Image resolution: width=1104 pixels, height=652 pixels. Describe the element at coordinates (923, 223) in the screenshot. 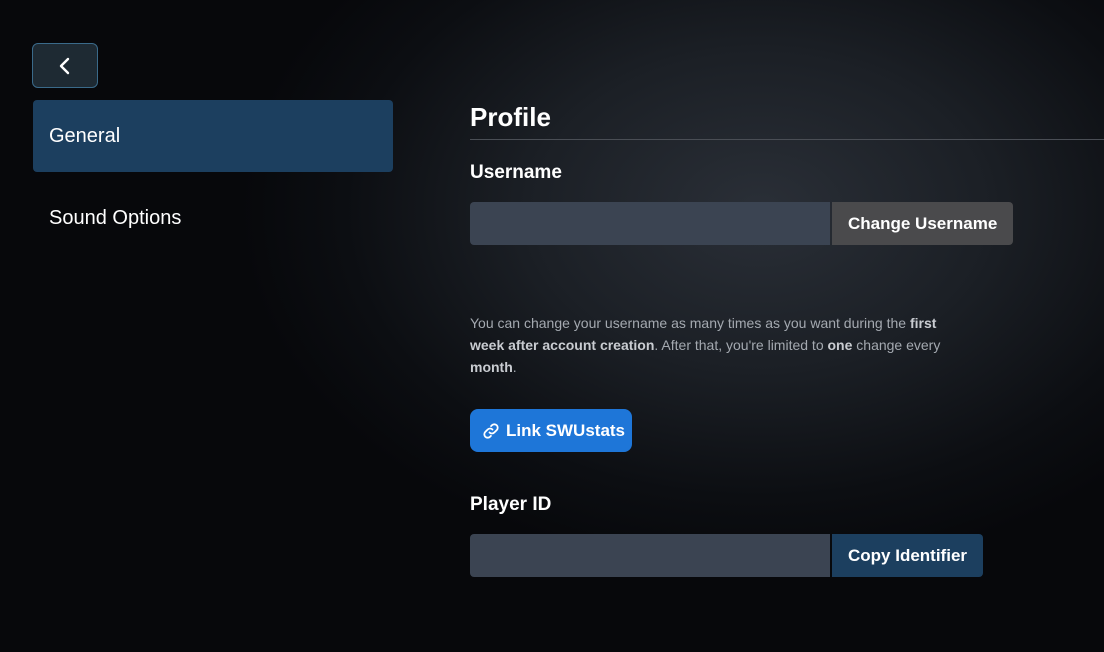

I see `change-username-button: Change Username` at that location.